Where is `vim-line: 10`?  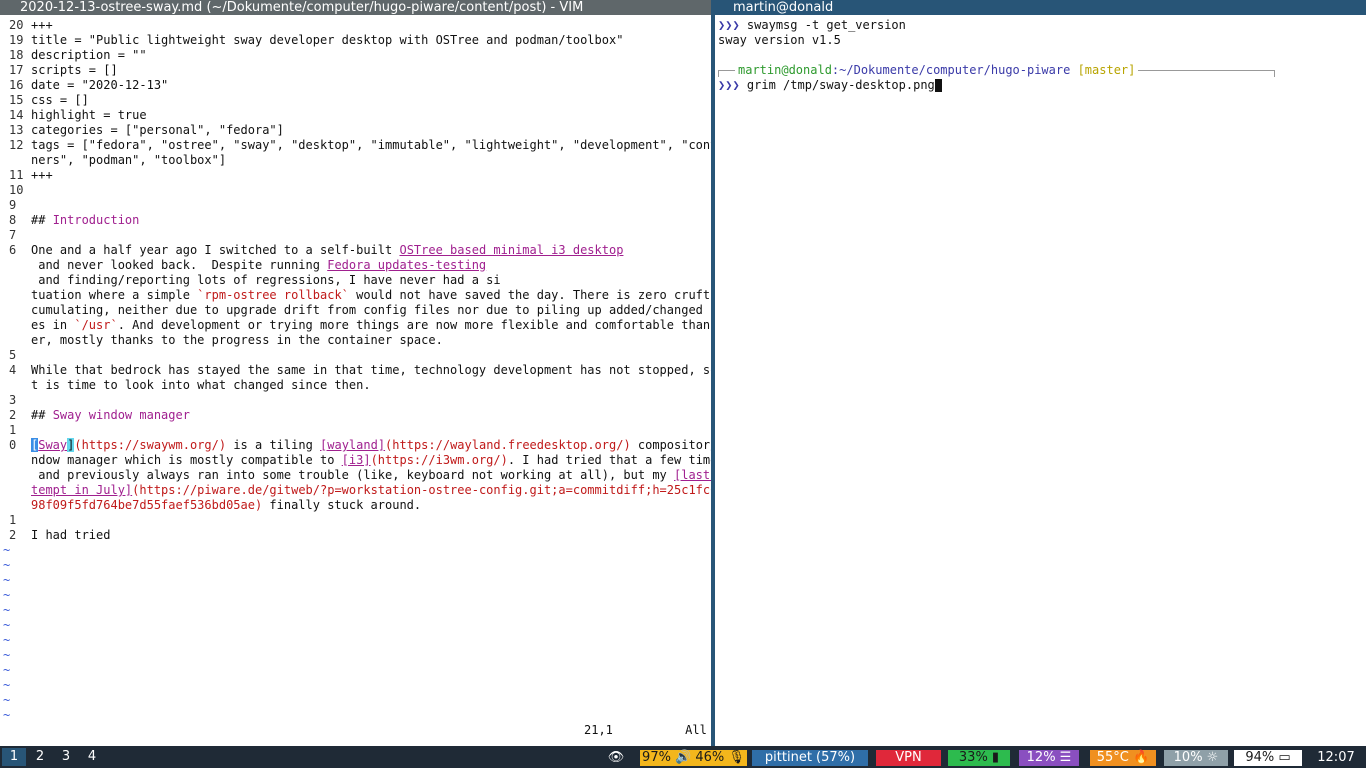
vim-line: 10 is located at coordinates (15, 190).